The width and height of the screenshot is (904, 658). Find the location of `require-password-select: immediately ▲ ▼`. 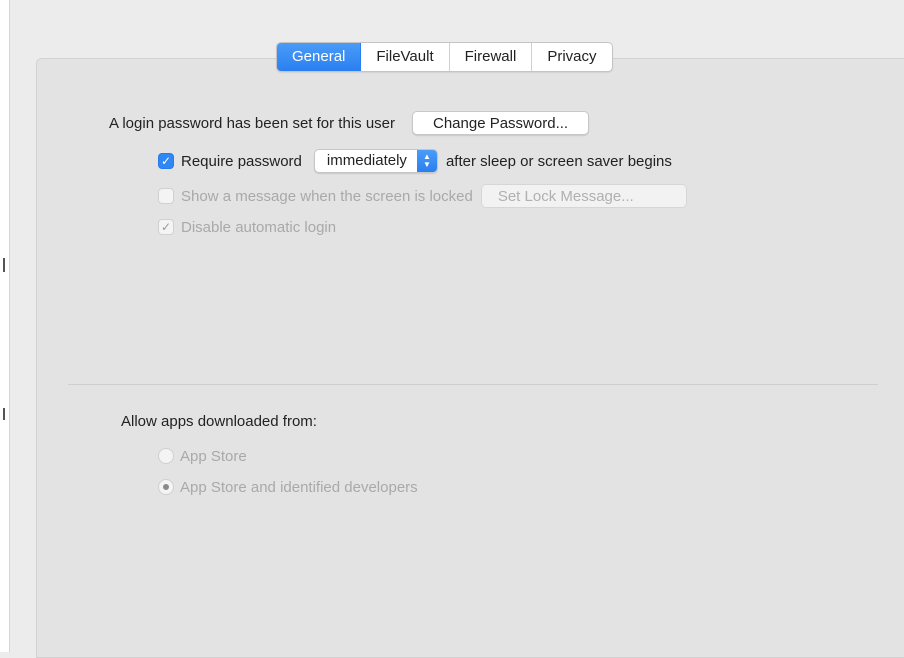

require-password-select: immediately ▲ ▼ is located at coordinates (375, 161).